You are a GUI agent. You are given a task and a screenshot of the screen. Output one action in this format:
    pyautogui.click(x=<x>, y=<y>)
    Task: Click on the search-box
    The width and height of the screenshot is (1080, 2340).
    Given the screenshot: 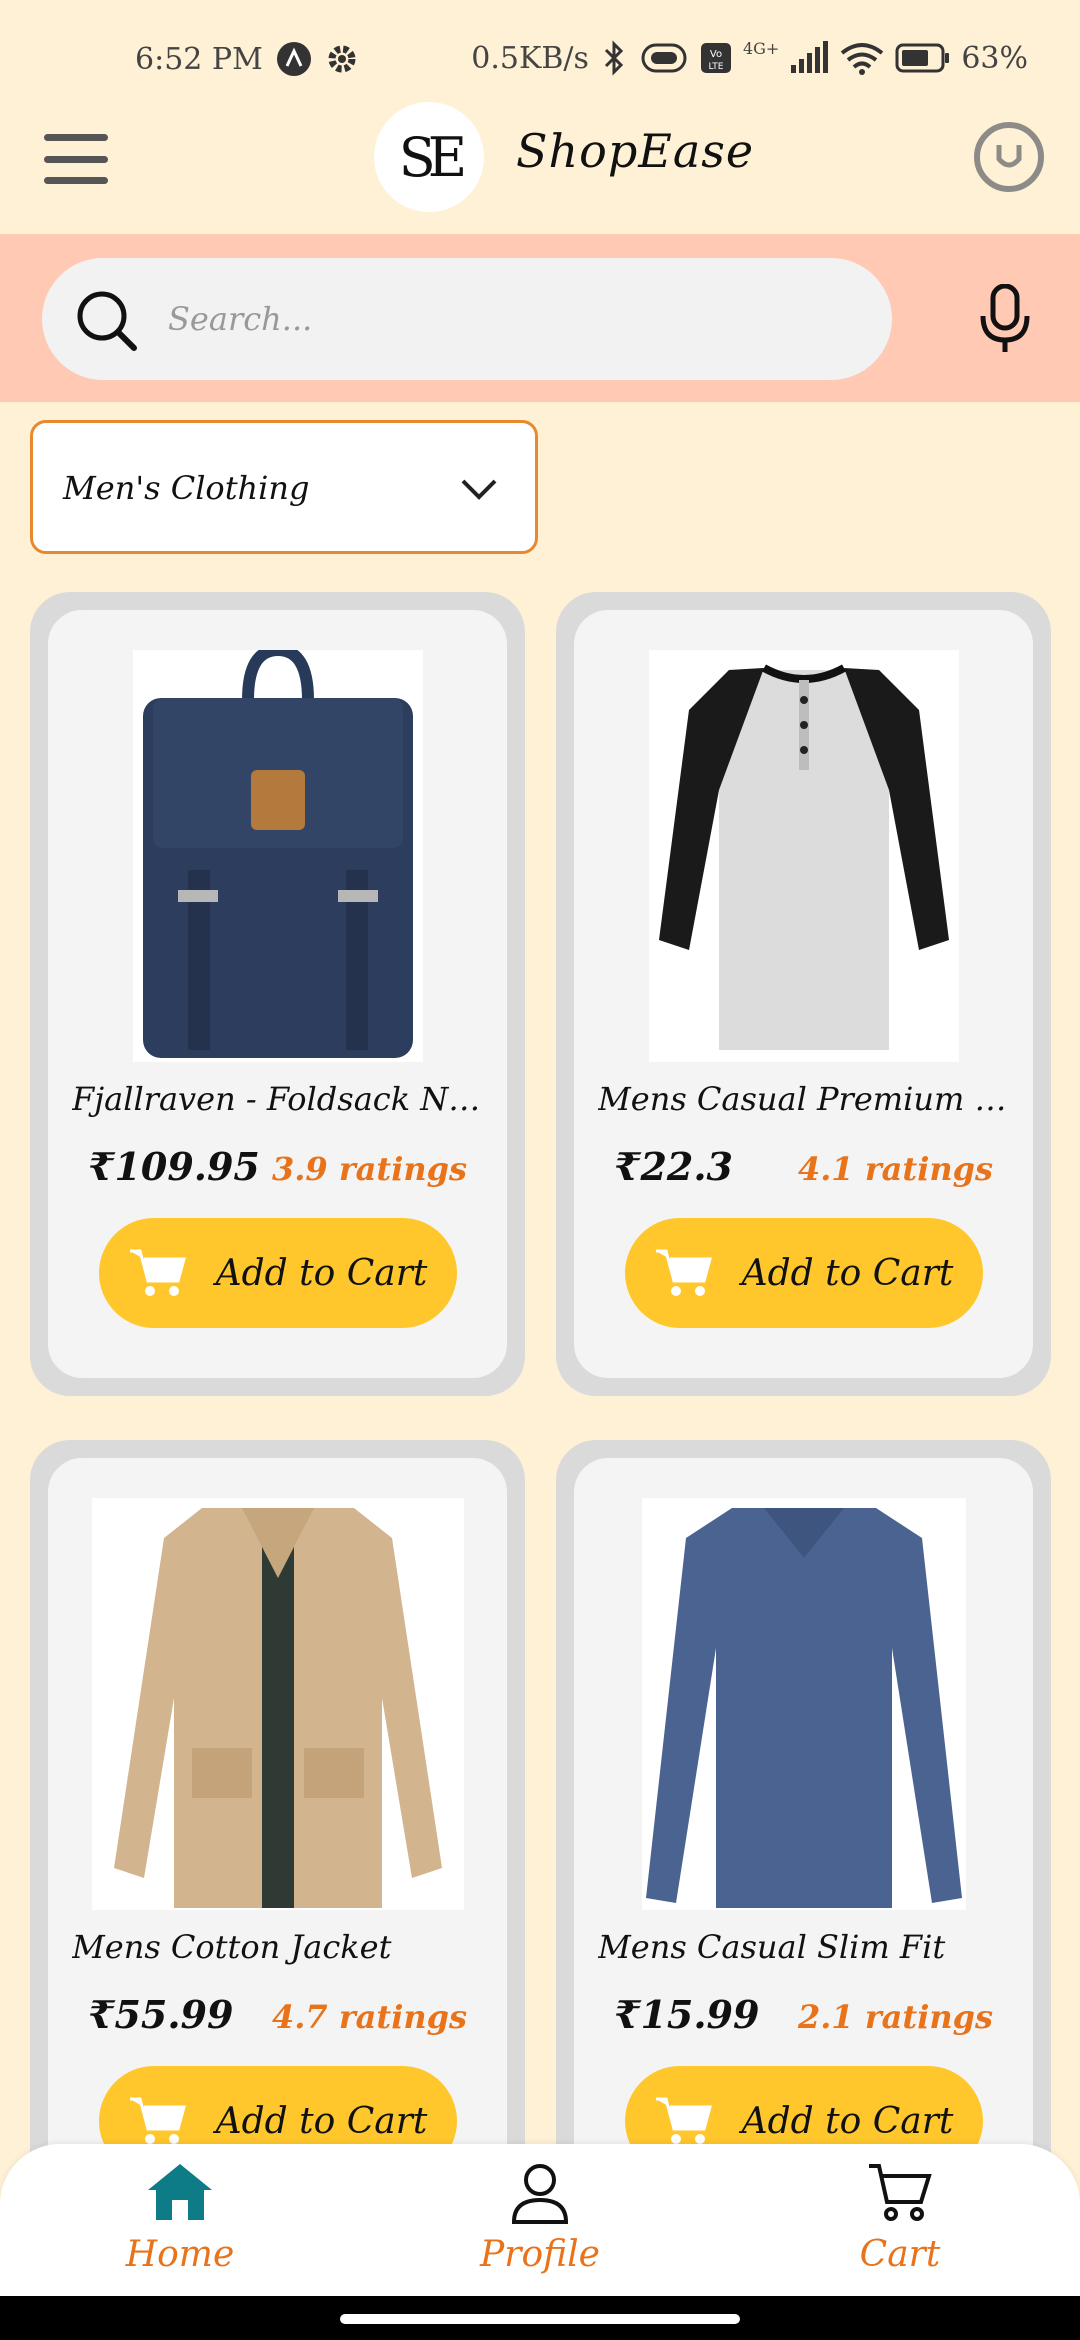 What is the action you would take?
    pyautogui.click(x=467, y=319)
    